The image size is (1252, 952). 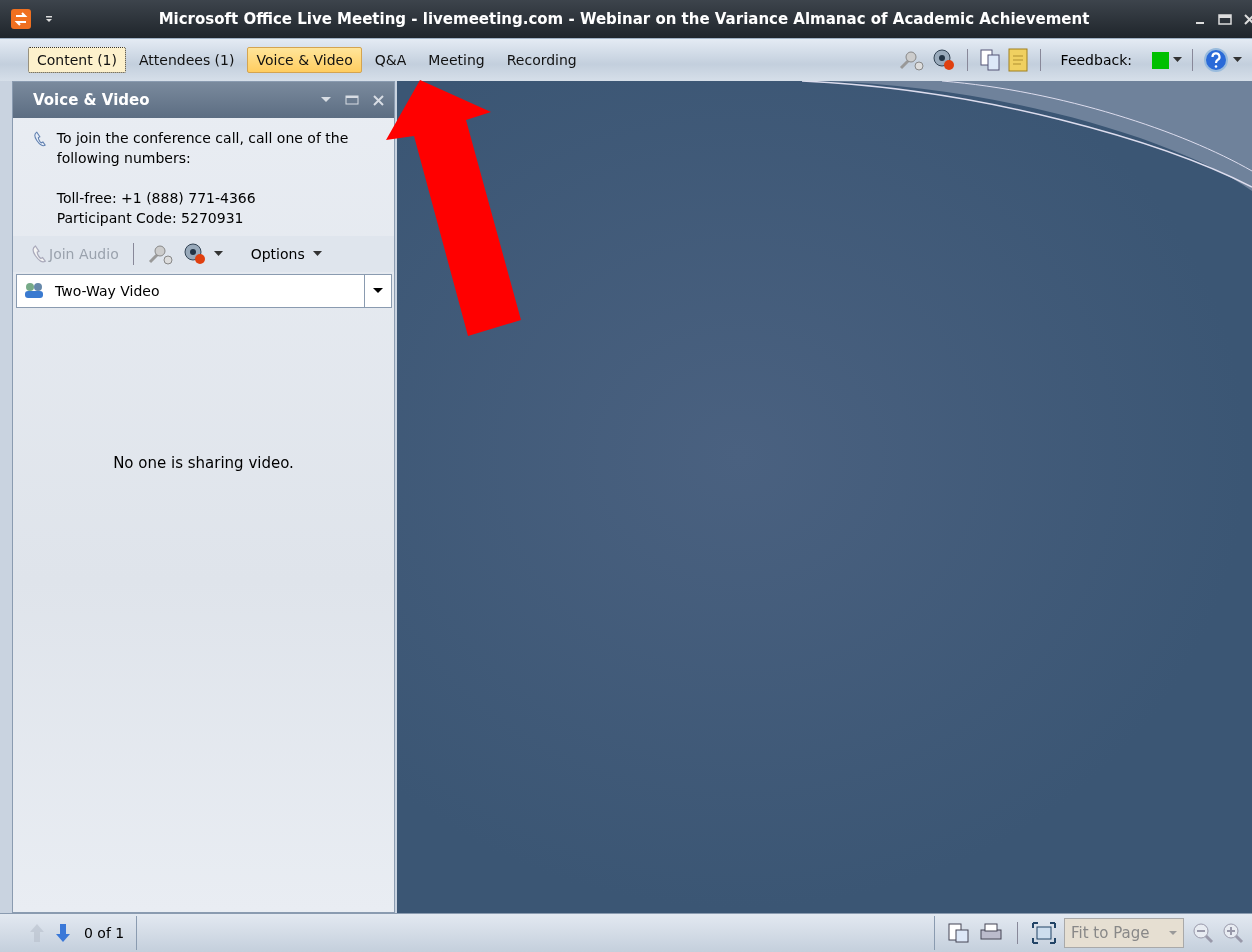 What do you see at coordinates (39, 254) in the screenshot?
I see `phone-icon` at bounding box center [39, 254].